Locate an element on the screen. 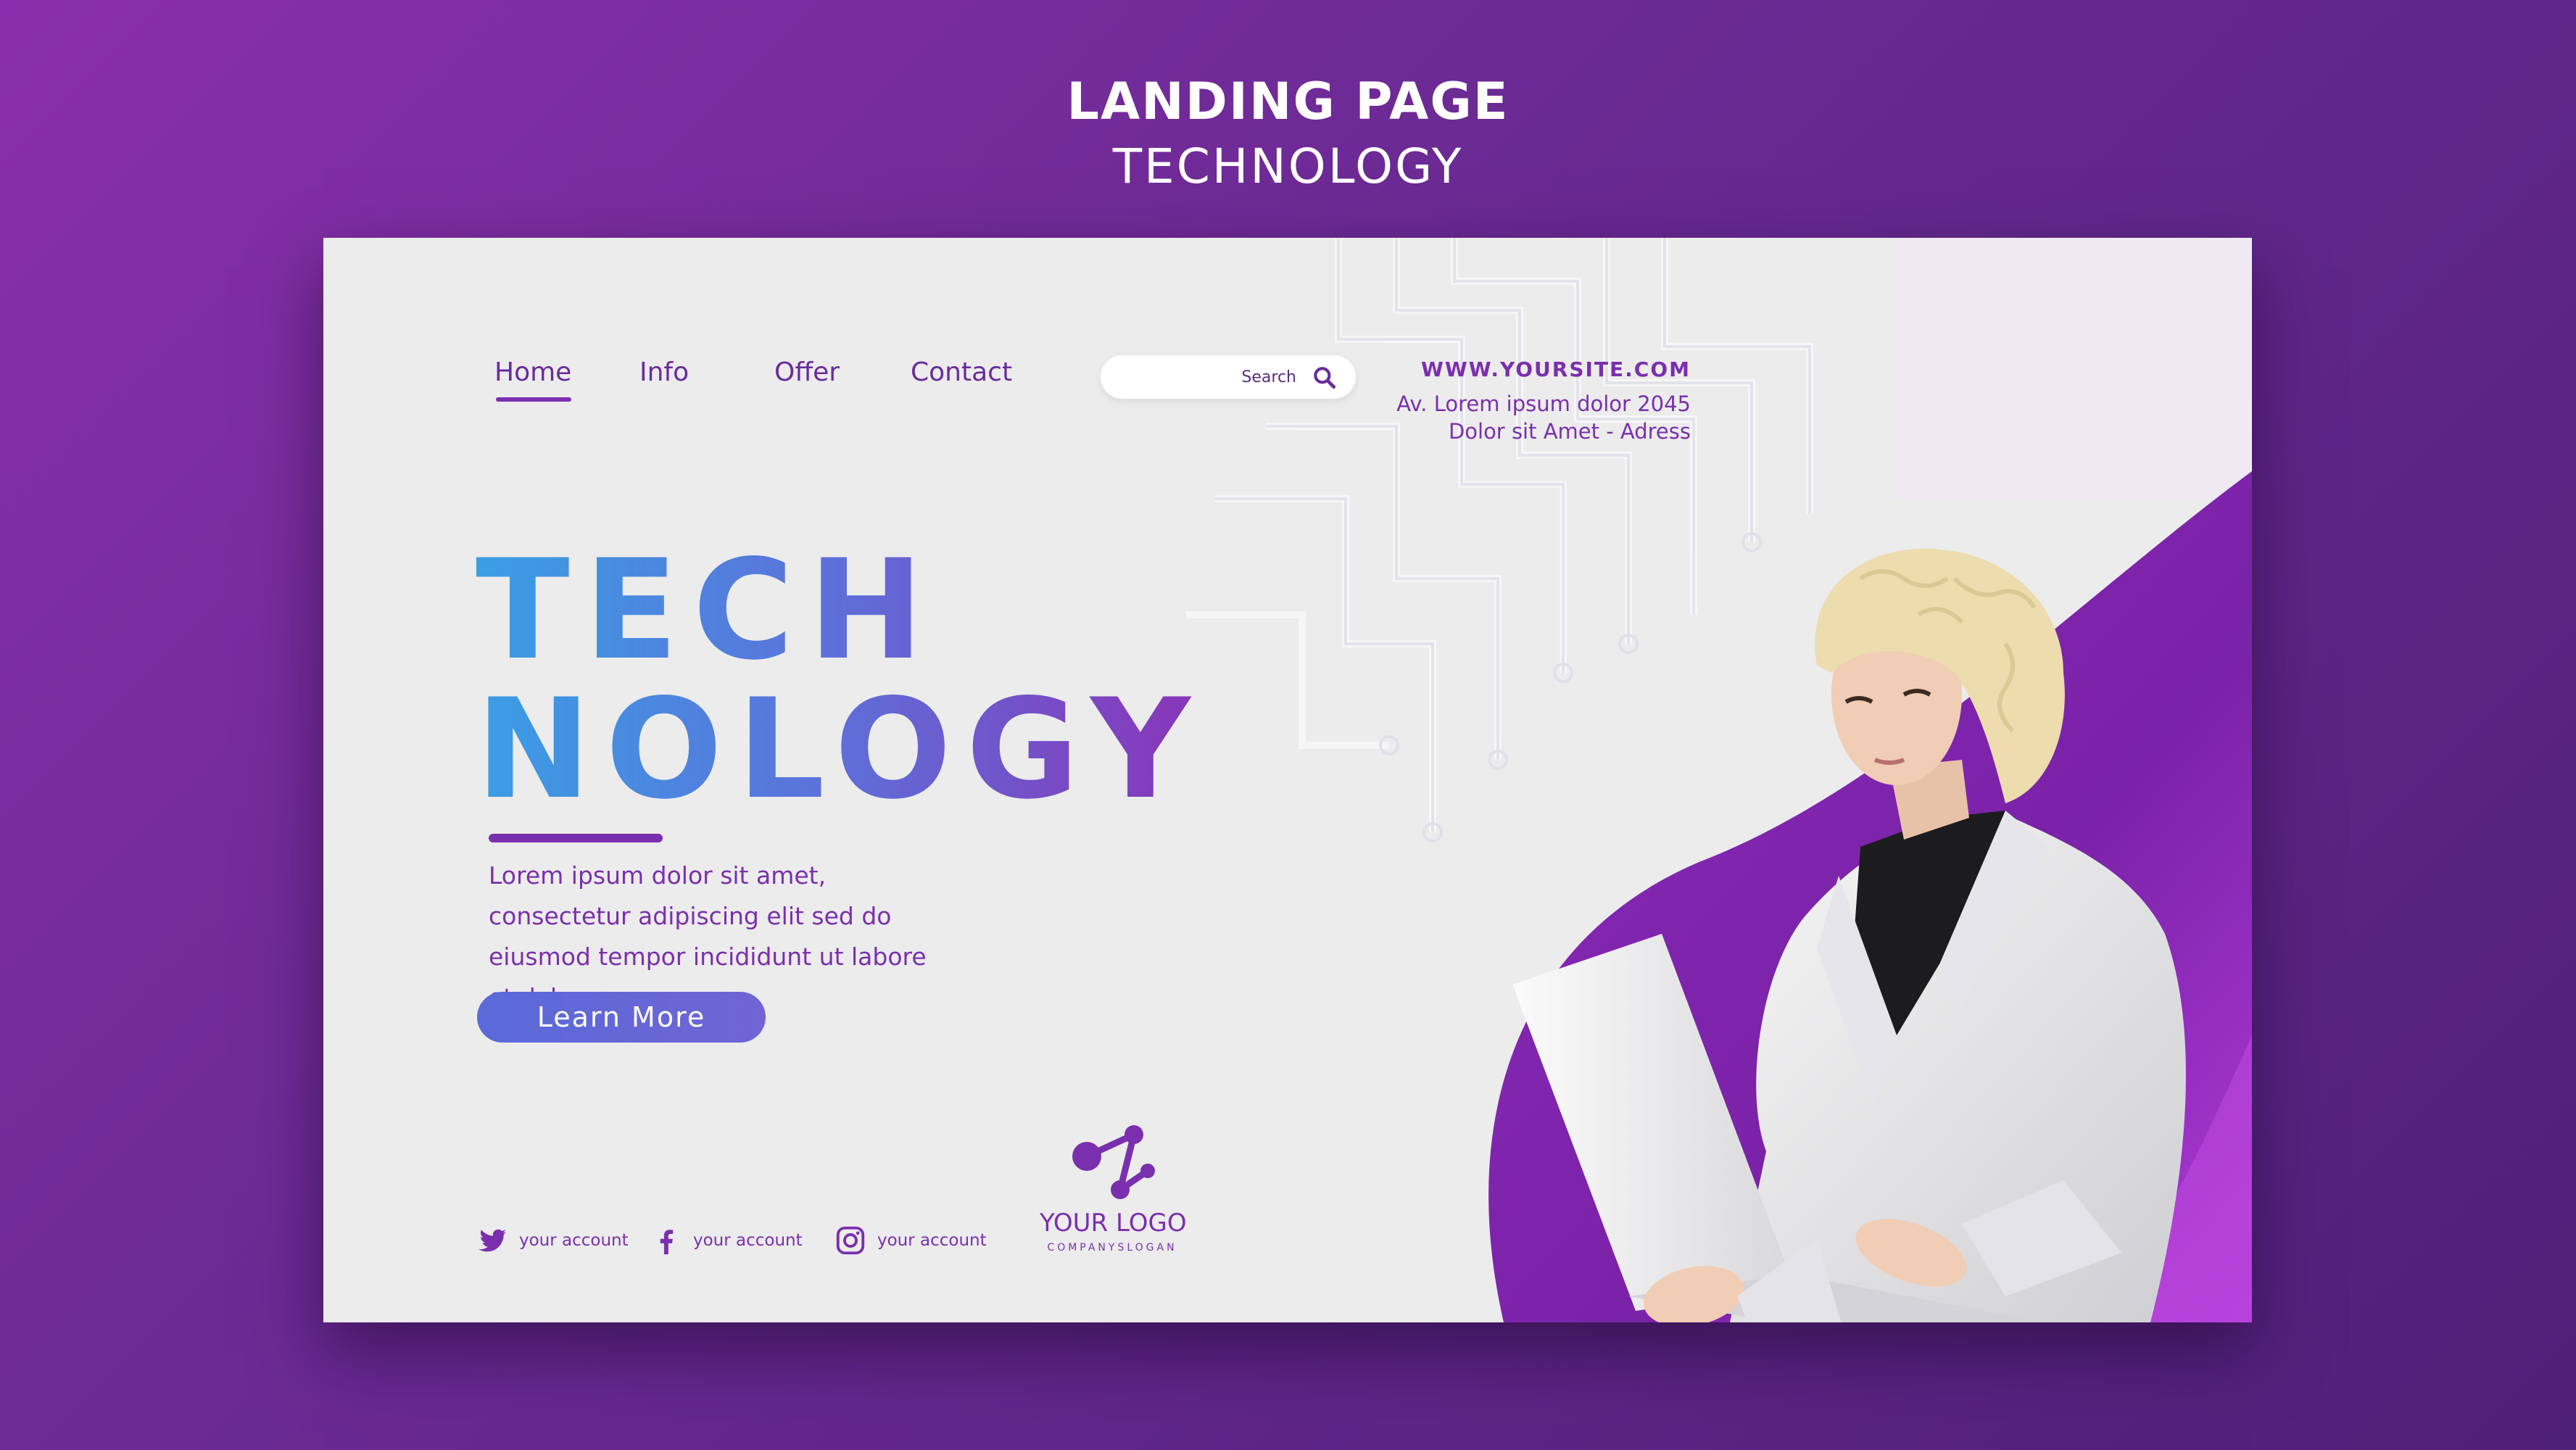 The image size is (2576, 1450). twitter-icon is located at coordinates (493, 1240).